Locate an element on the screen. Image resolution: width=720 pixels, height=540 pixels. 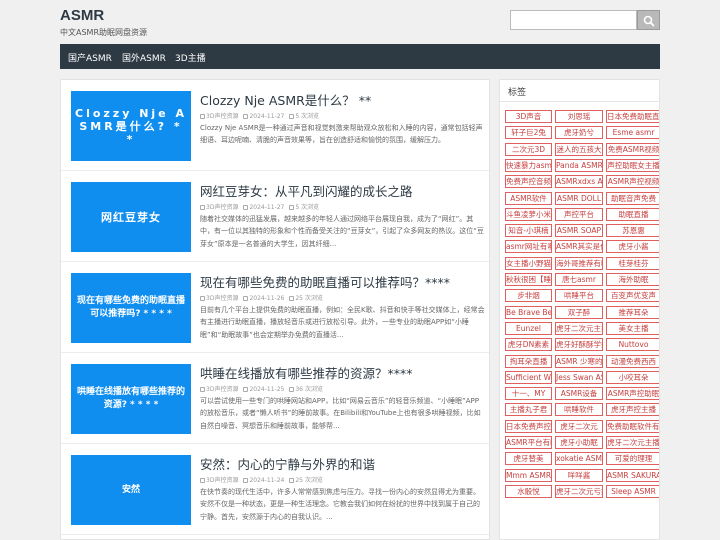
tag-link: 虎牙替美 is located at coordinates (528, 459).